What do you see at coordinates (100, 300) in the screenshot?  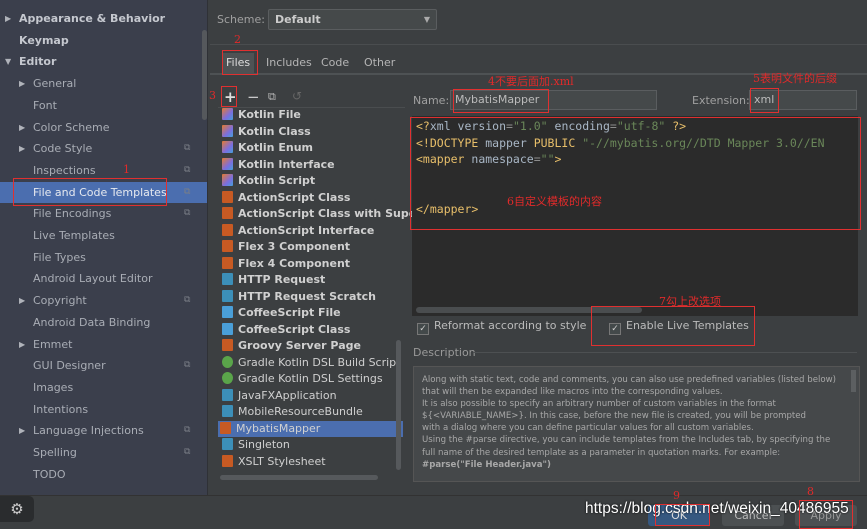 I see `sidebar-item: ▶ Copyright ⧉` at bounding box center [100, 300].